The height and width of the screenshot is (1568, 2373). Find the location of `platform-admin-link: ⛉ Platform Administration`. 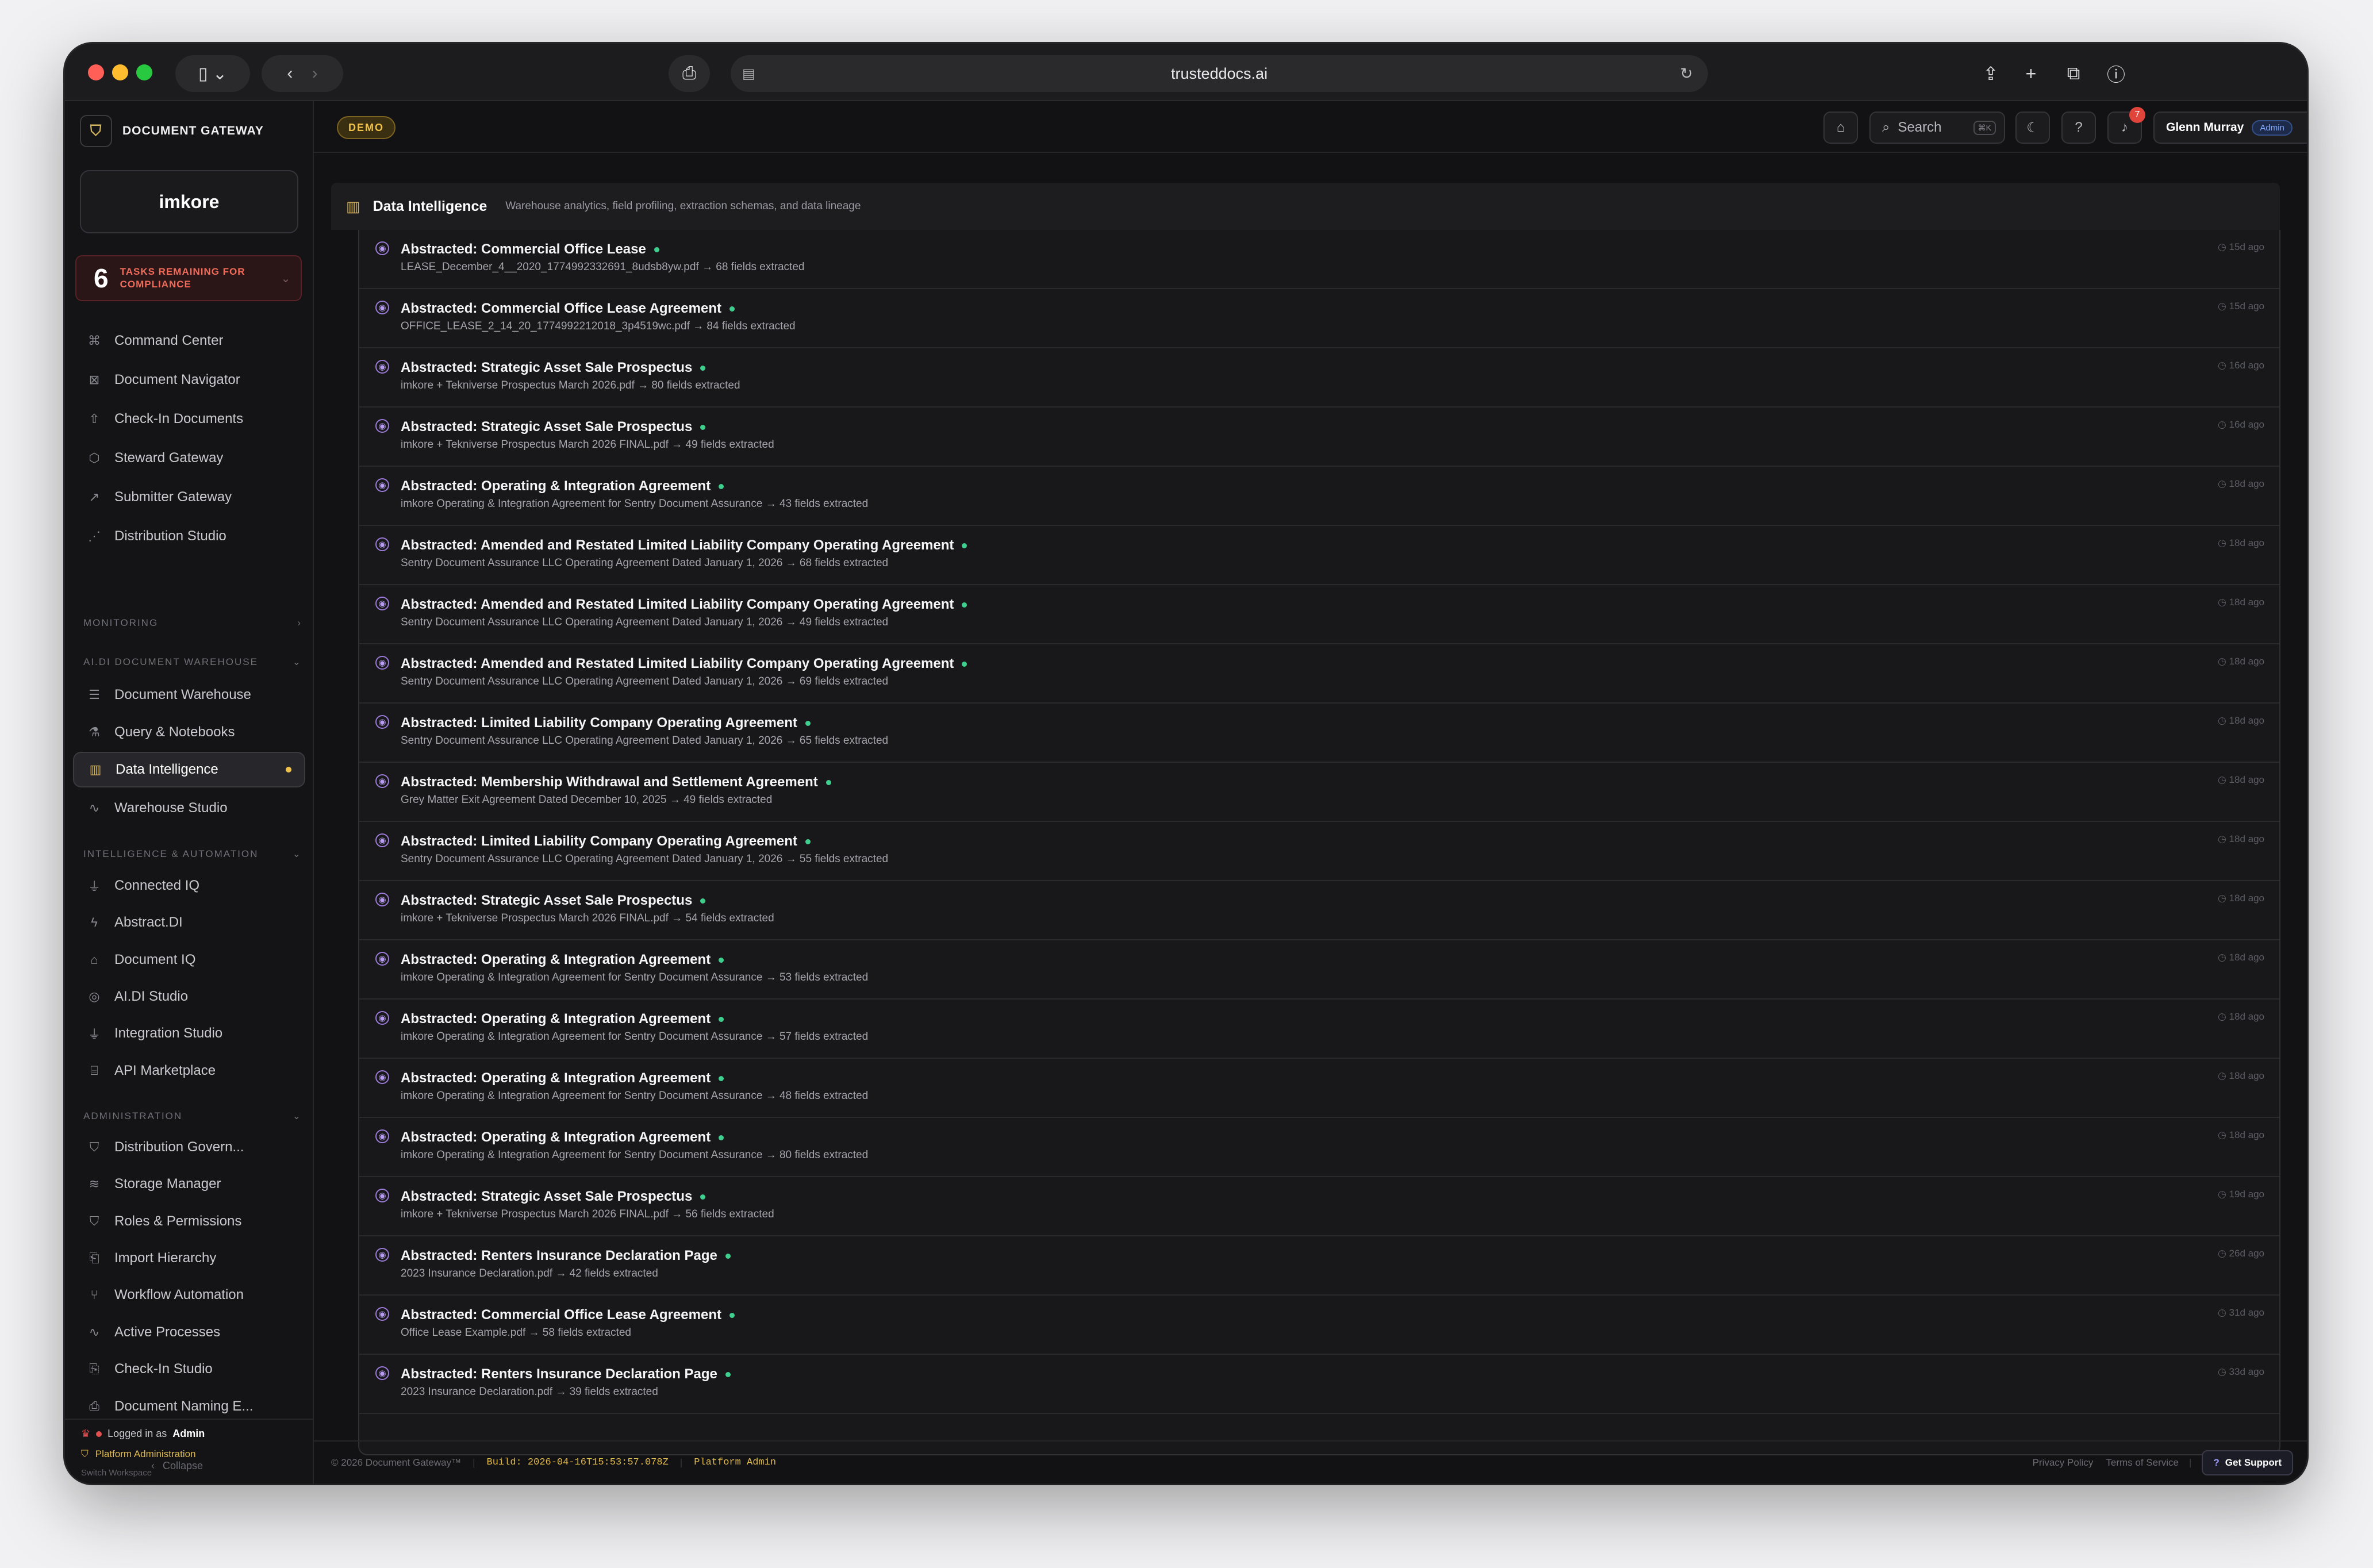

platform-admin-link: ⛉ Platform Administration is located at coordinates (138, 1454).